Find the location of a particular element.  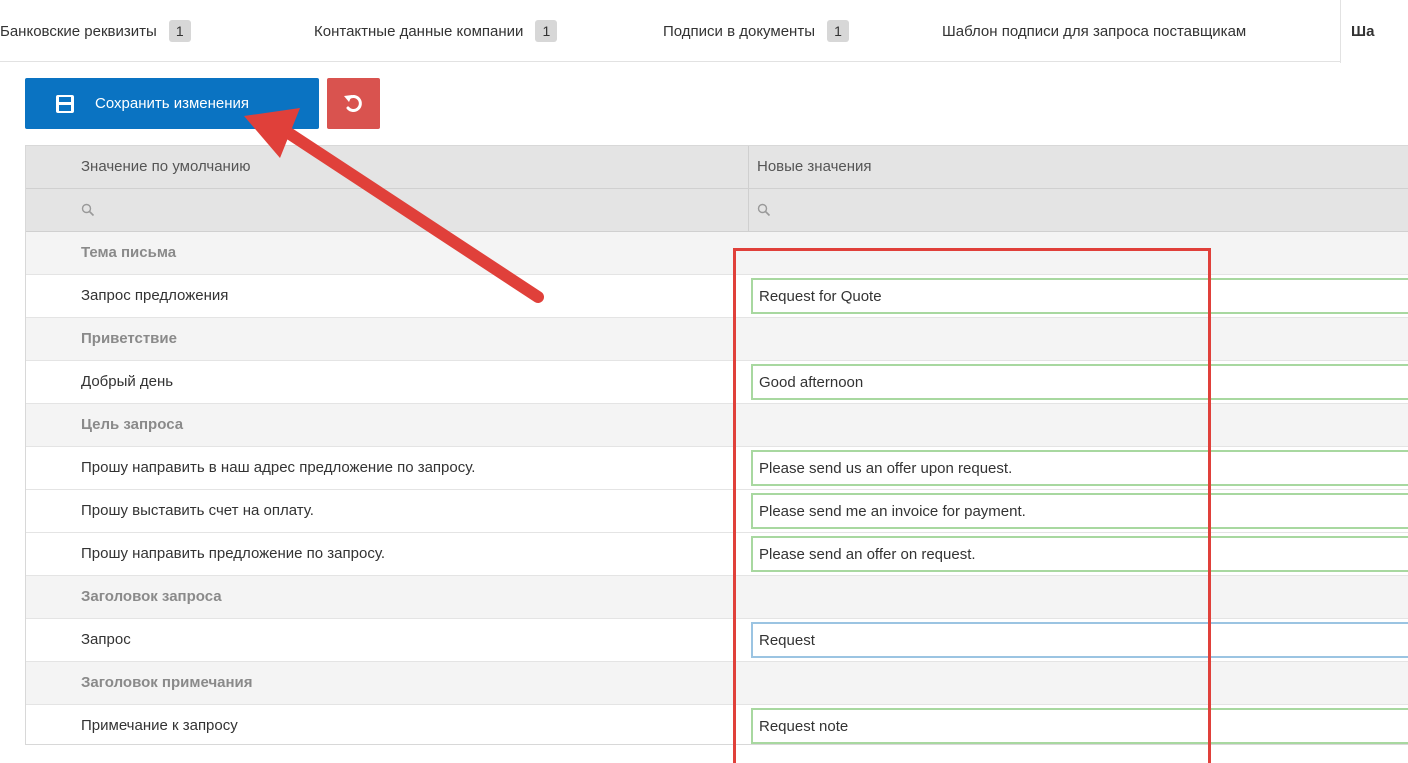

table-row: Примечание к запросу is located at coordinates (717, 724).